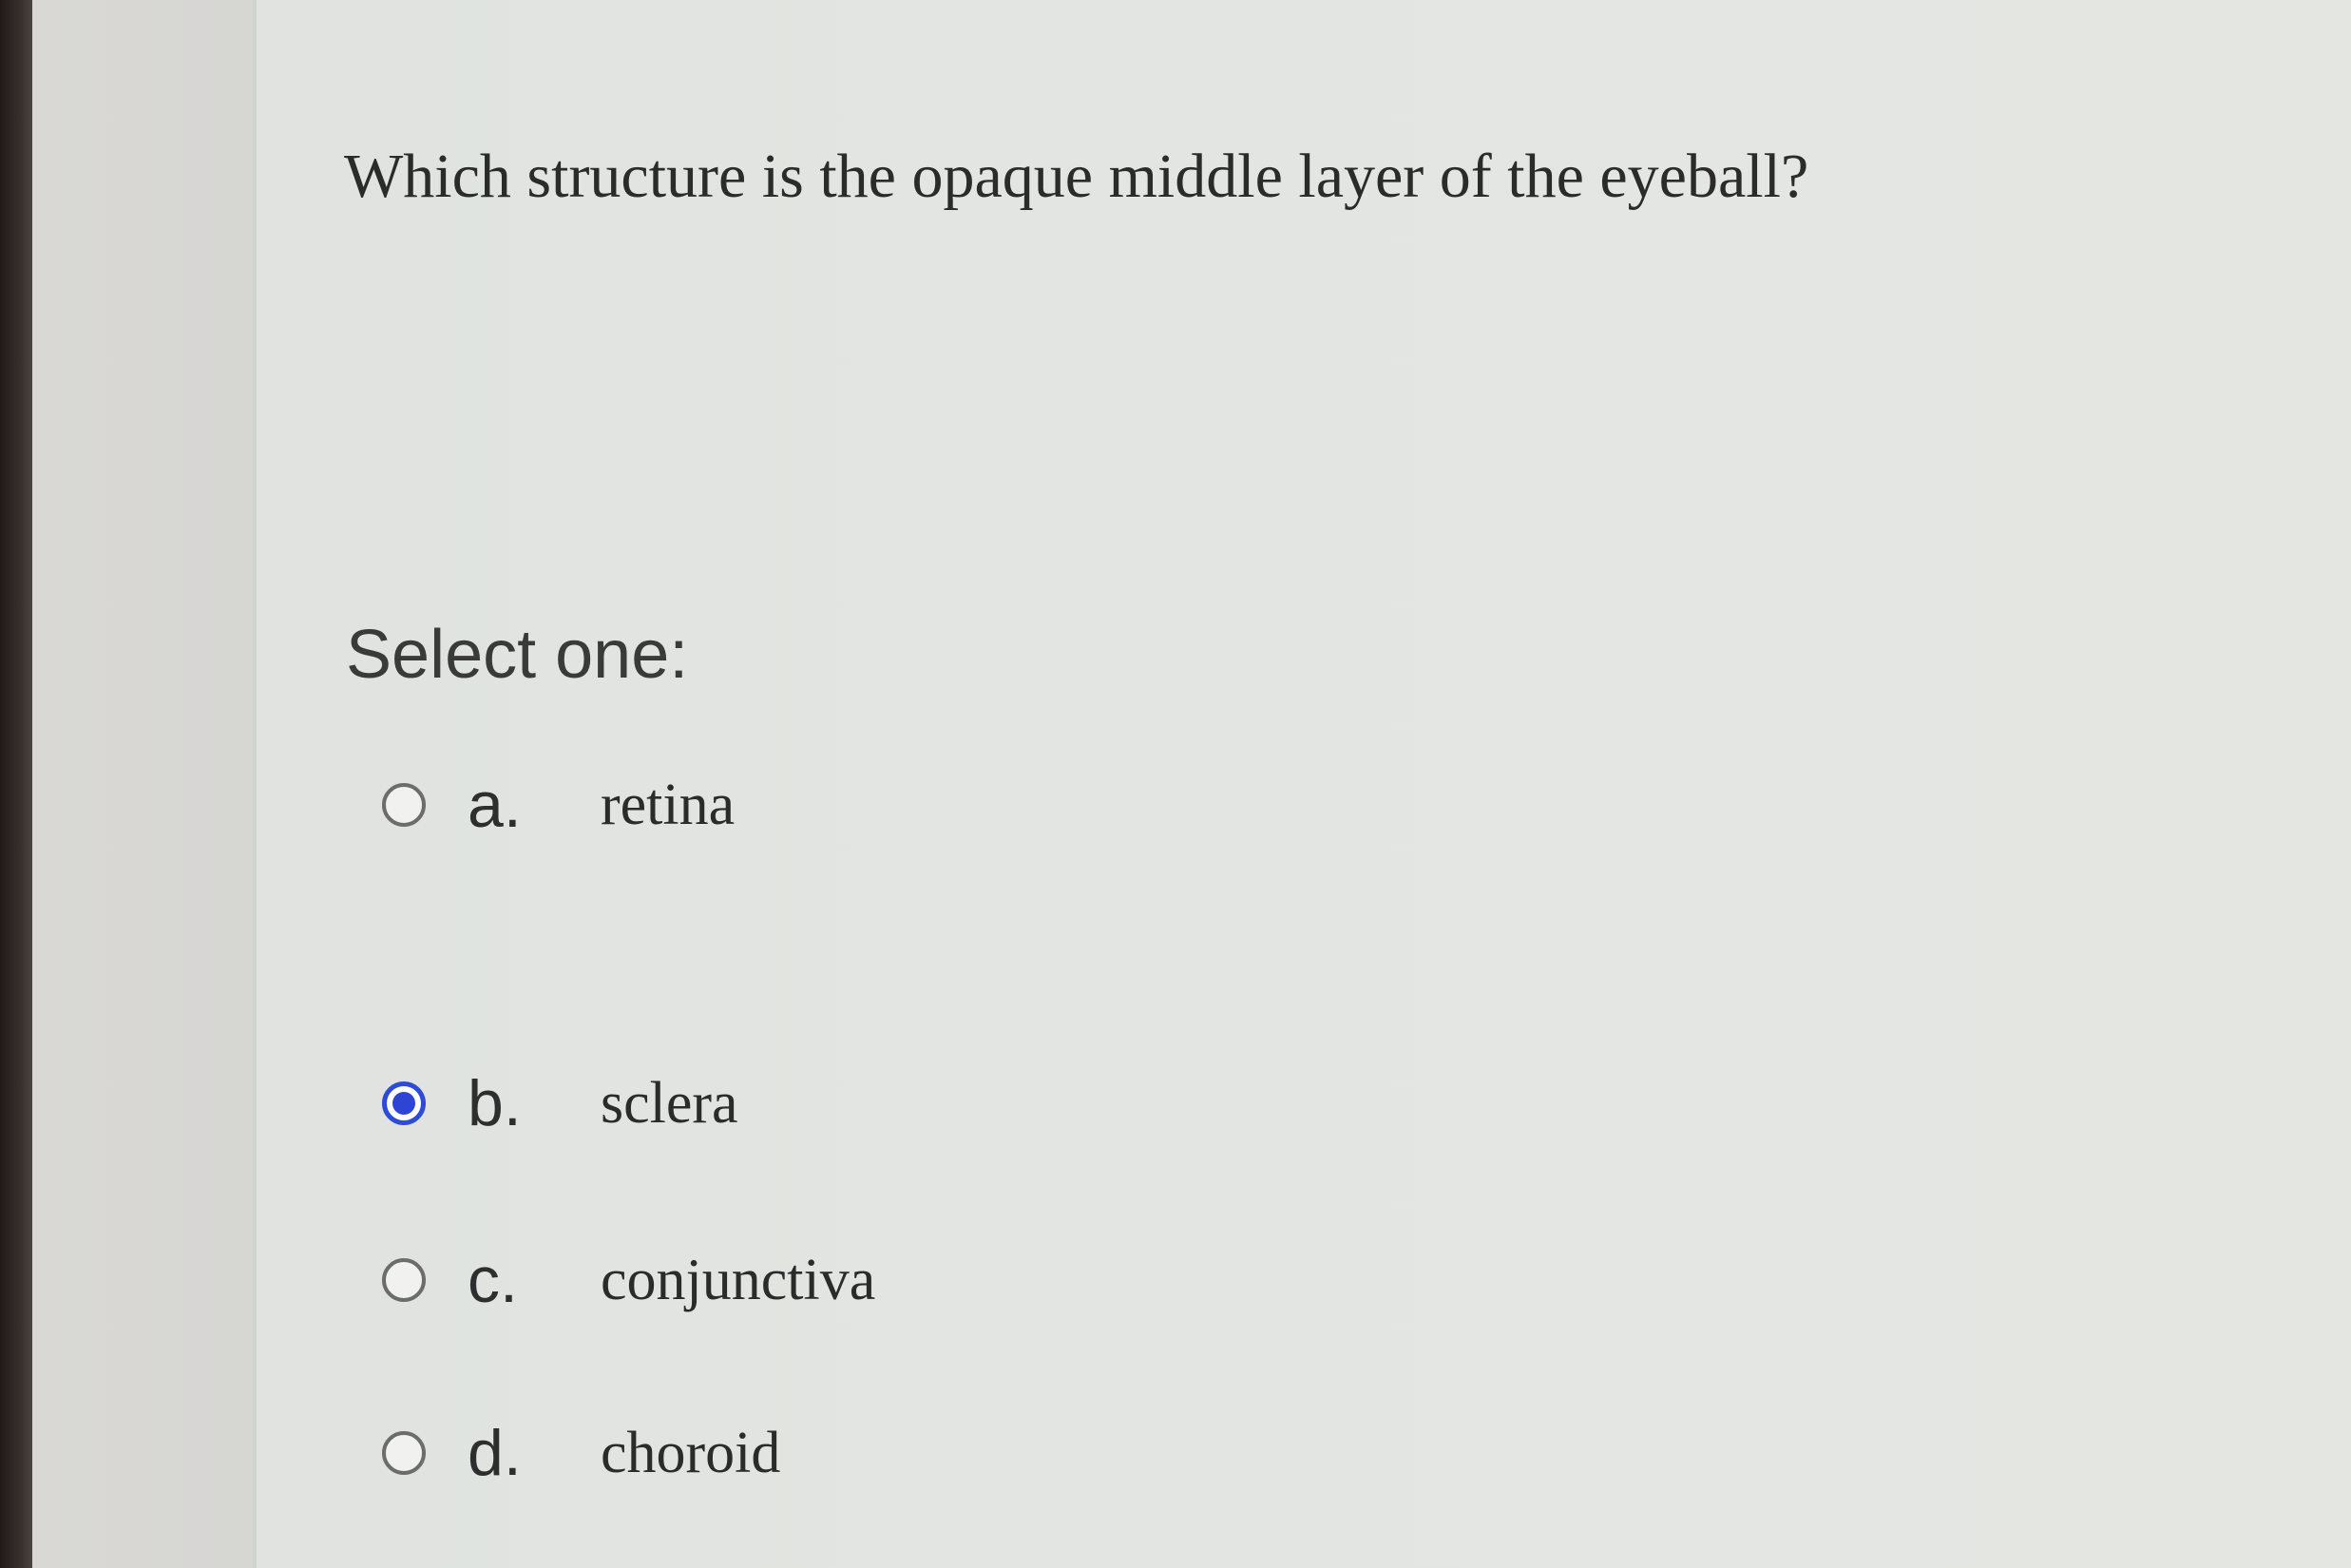  Describe the element at coordinates (16, 784) in the screenshot. I see `screen-bezel` at that location.